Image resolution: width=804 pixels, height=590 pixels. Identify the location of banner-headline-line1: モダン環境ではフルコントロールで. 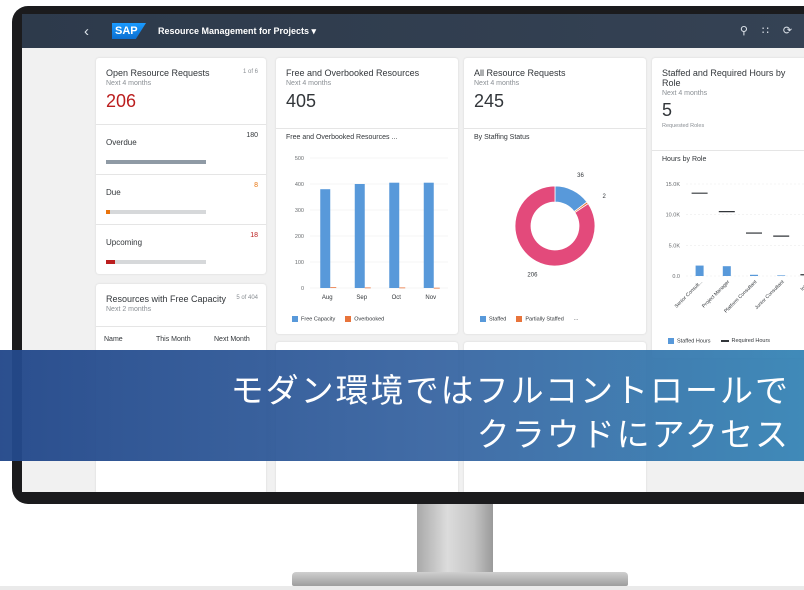
(510, 390).